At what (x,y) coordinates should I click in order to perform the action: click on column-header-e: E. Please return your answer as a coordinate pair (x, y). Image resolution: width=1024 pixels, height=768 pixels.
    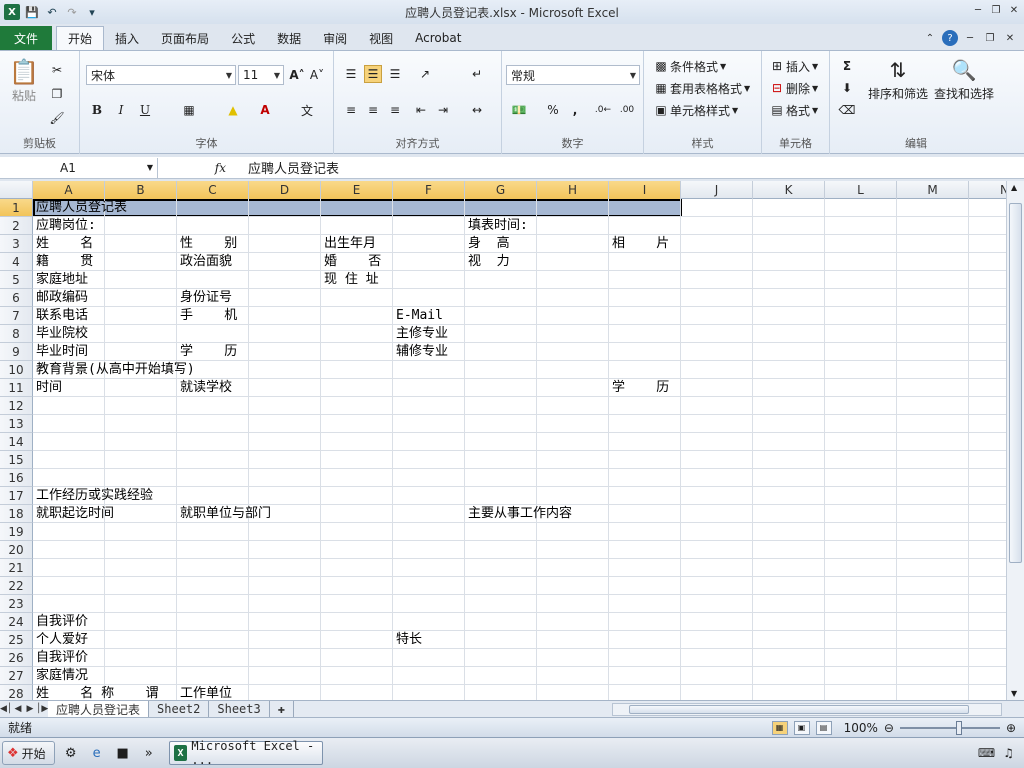
    Looking at the image, I should click on (357, 190).